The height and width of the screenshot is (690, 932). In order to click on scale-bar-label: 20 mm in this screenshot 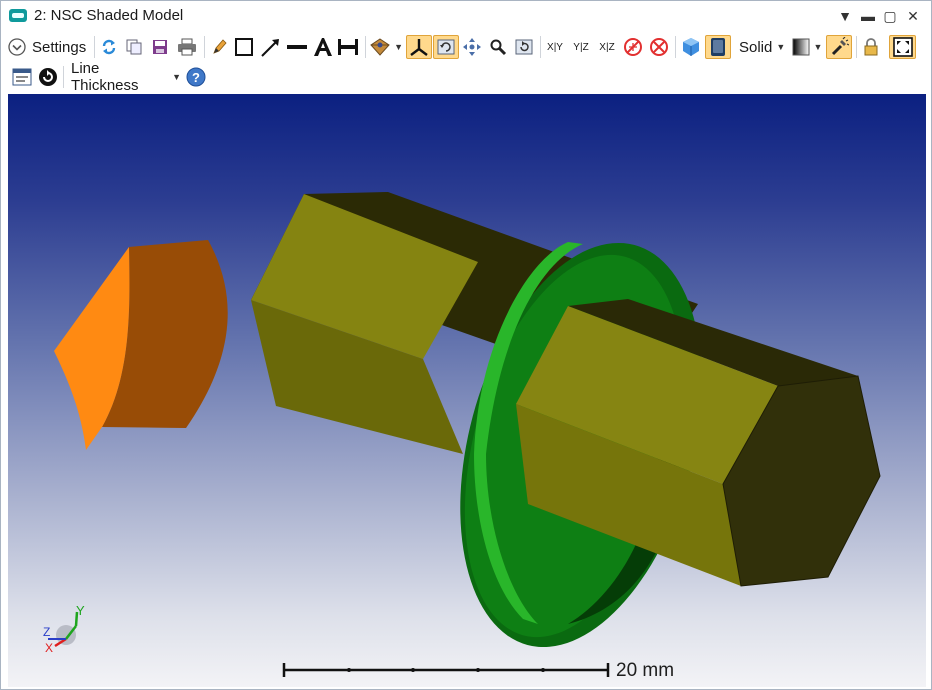, I will do `click(645, 670)`.